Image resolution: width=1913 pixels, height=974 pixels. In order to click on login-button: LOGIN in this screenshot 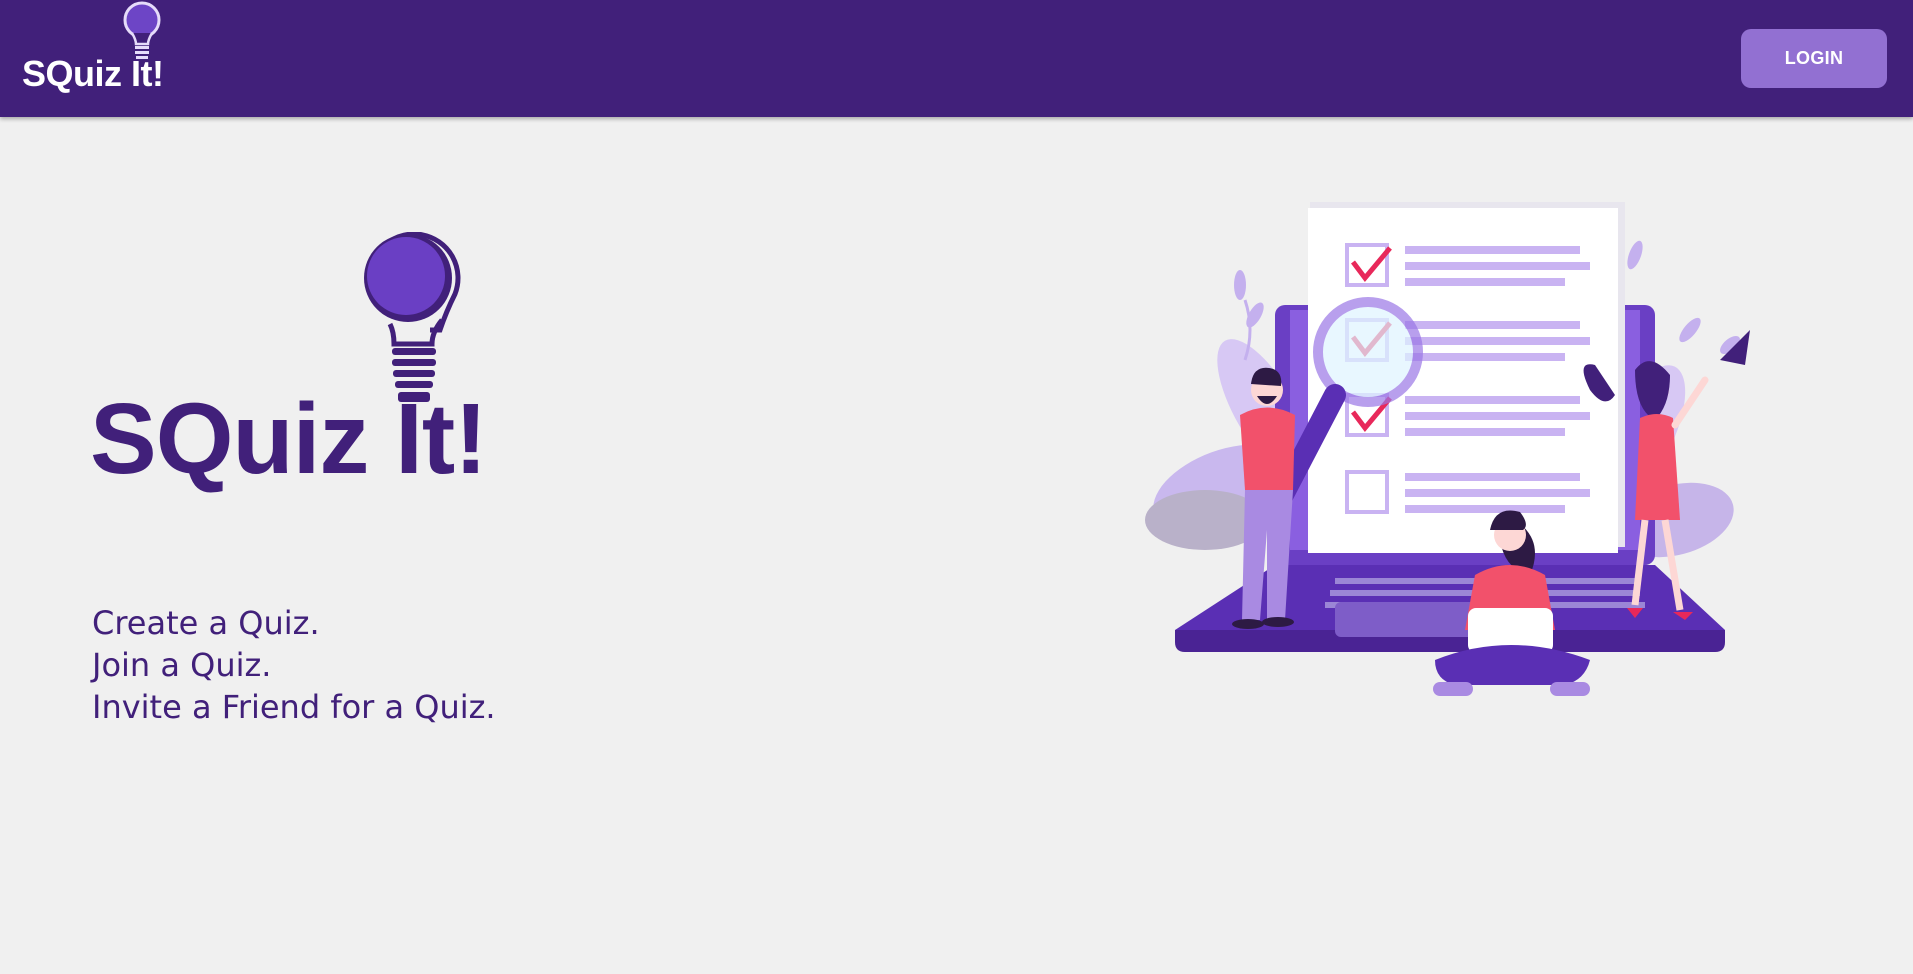, I will do `click(1814, 58)`.